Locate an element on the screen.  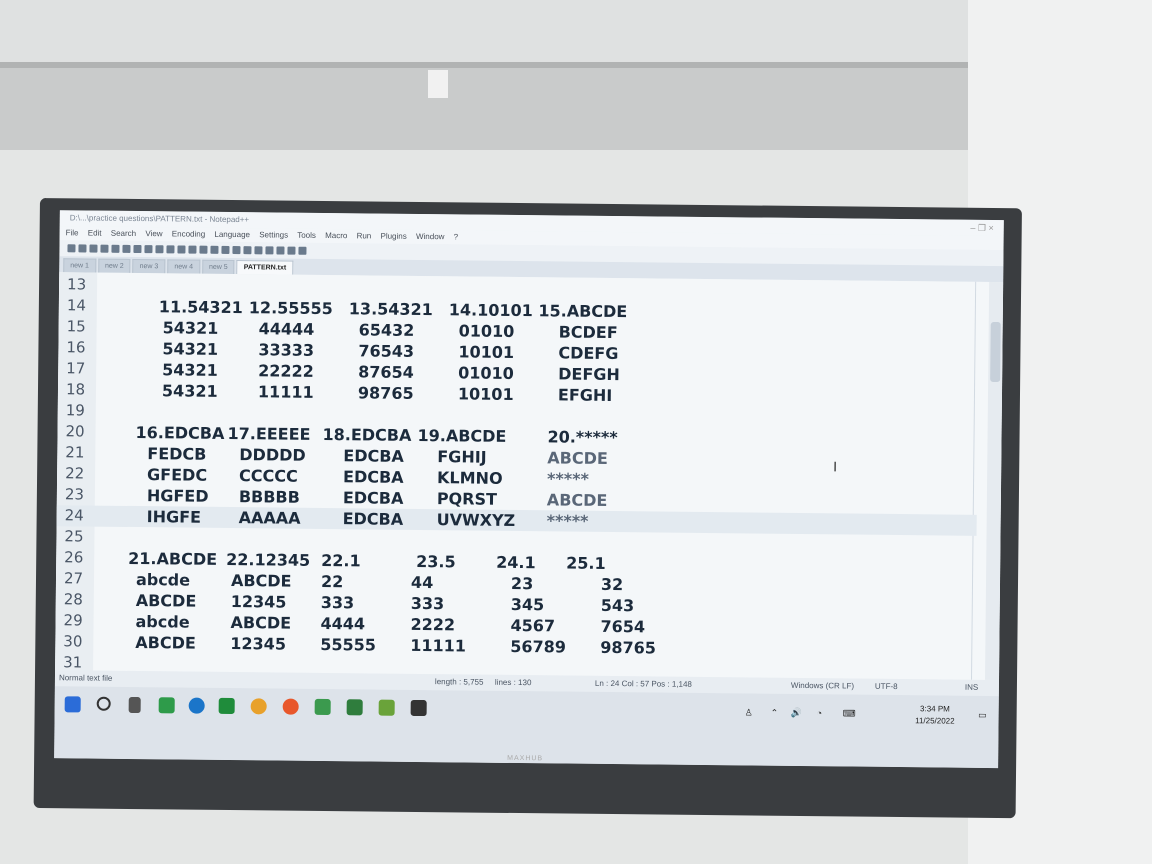
paste-icon is located at coordinates (159, 249).